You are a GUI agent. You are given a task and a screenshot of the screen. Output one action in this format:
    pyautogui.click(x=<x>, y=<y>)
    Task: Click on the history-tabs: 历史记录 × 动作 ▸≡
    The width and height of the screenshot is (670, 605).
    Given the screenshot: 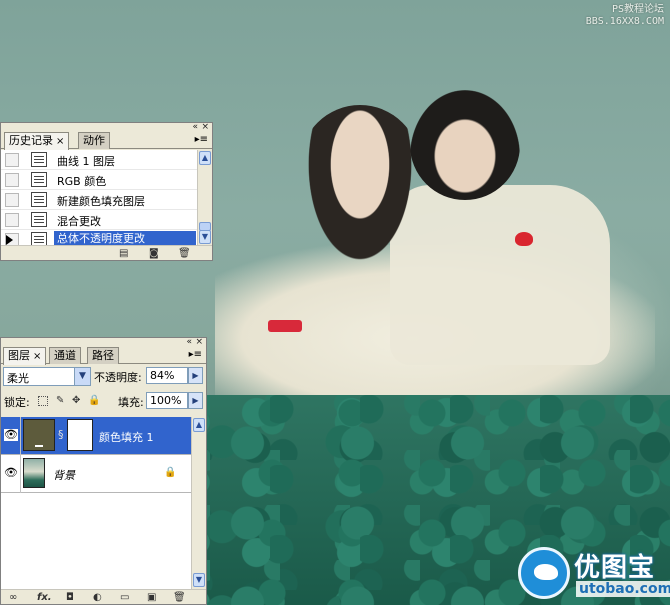 What is the action you would take?
    pyautogui.click(x=106, y=141)
    